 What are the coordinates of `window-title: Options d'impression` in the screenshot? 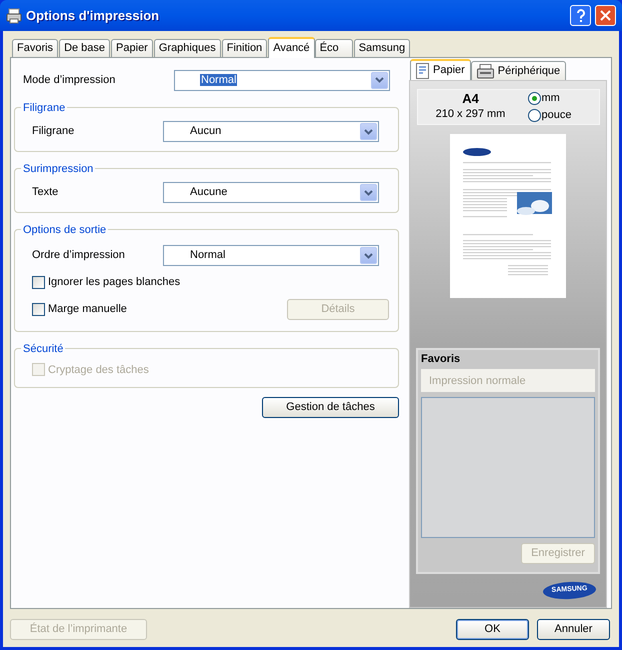 It's located at (93, 15).